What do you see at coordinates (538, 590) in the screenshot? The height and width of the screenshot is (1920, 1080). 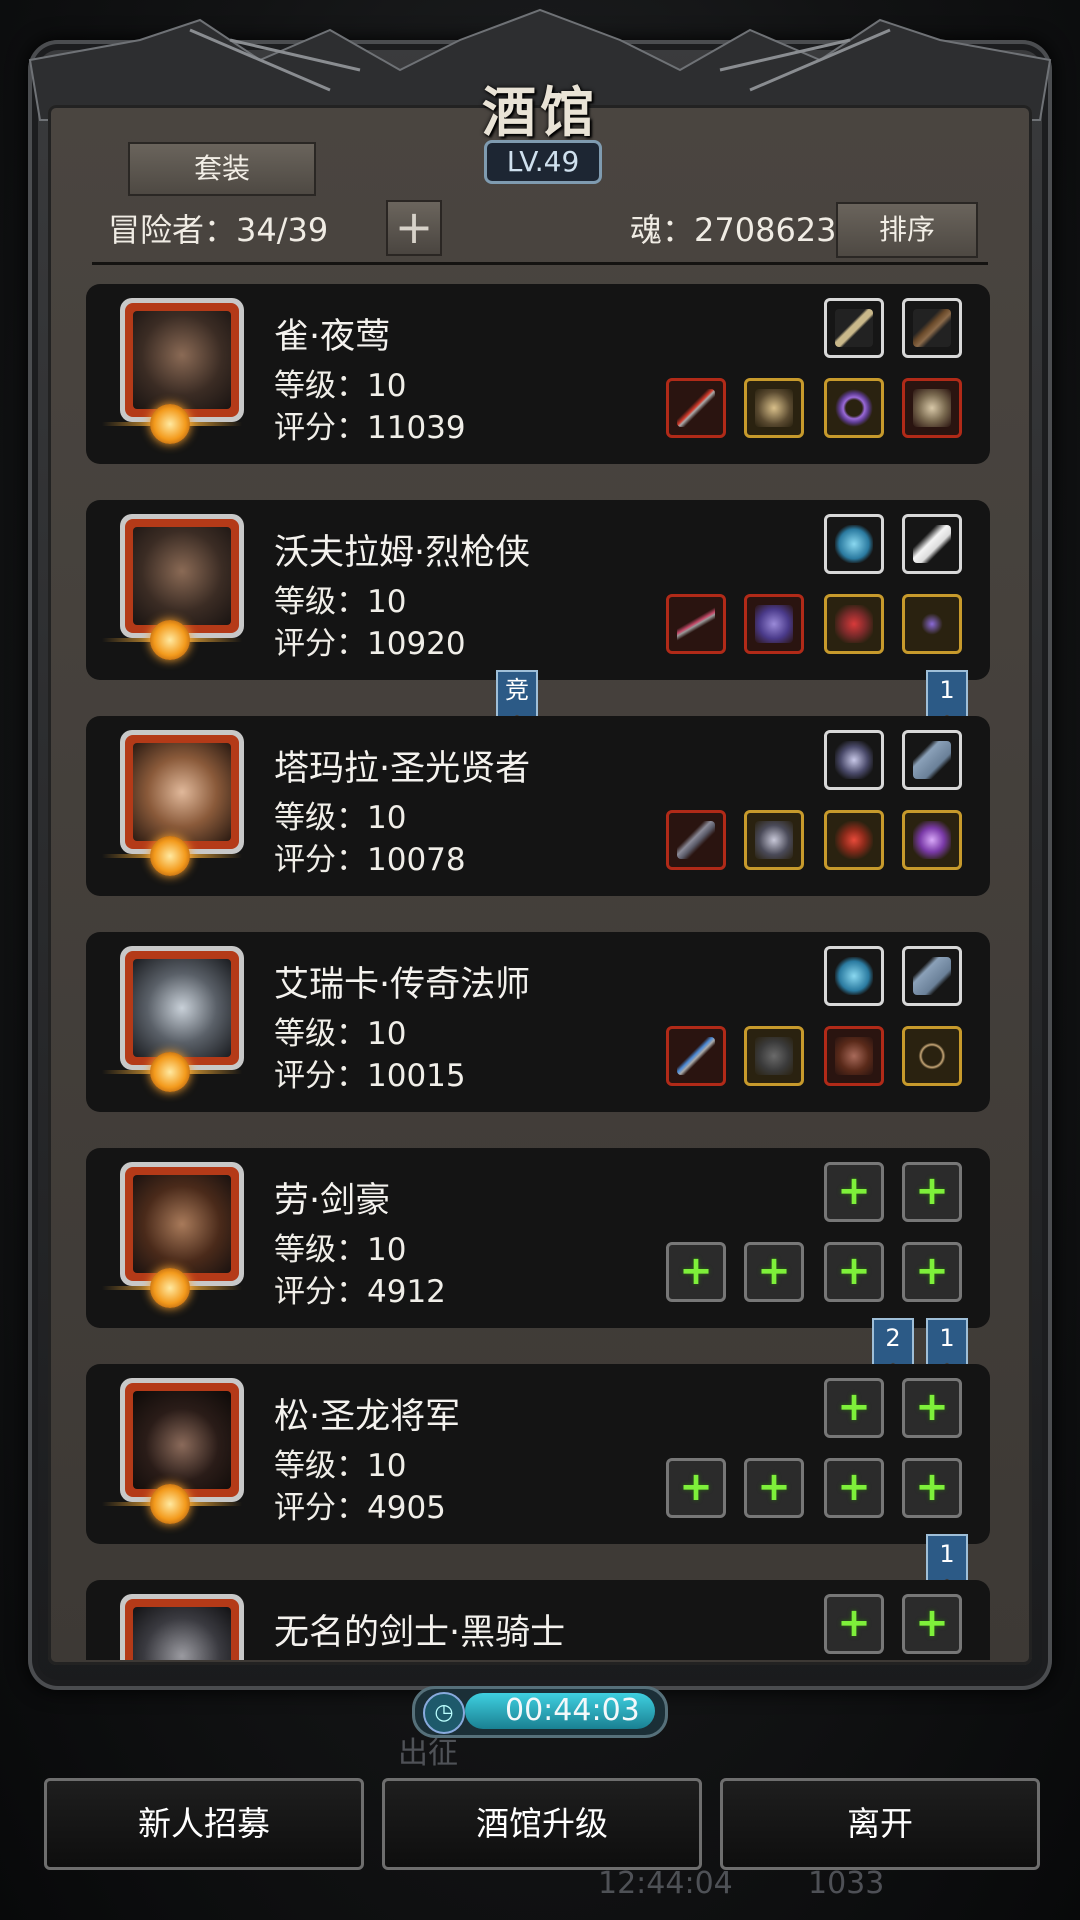 I see `hero-card: 沃夫拉姆·烈枪侠 等级：10 评分：10920` at bounding box center [538, 590].